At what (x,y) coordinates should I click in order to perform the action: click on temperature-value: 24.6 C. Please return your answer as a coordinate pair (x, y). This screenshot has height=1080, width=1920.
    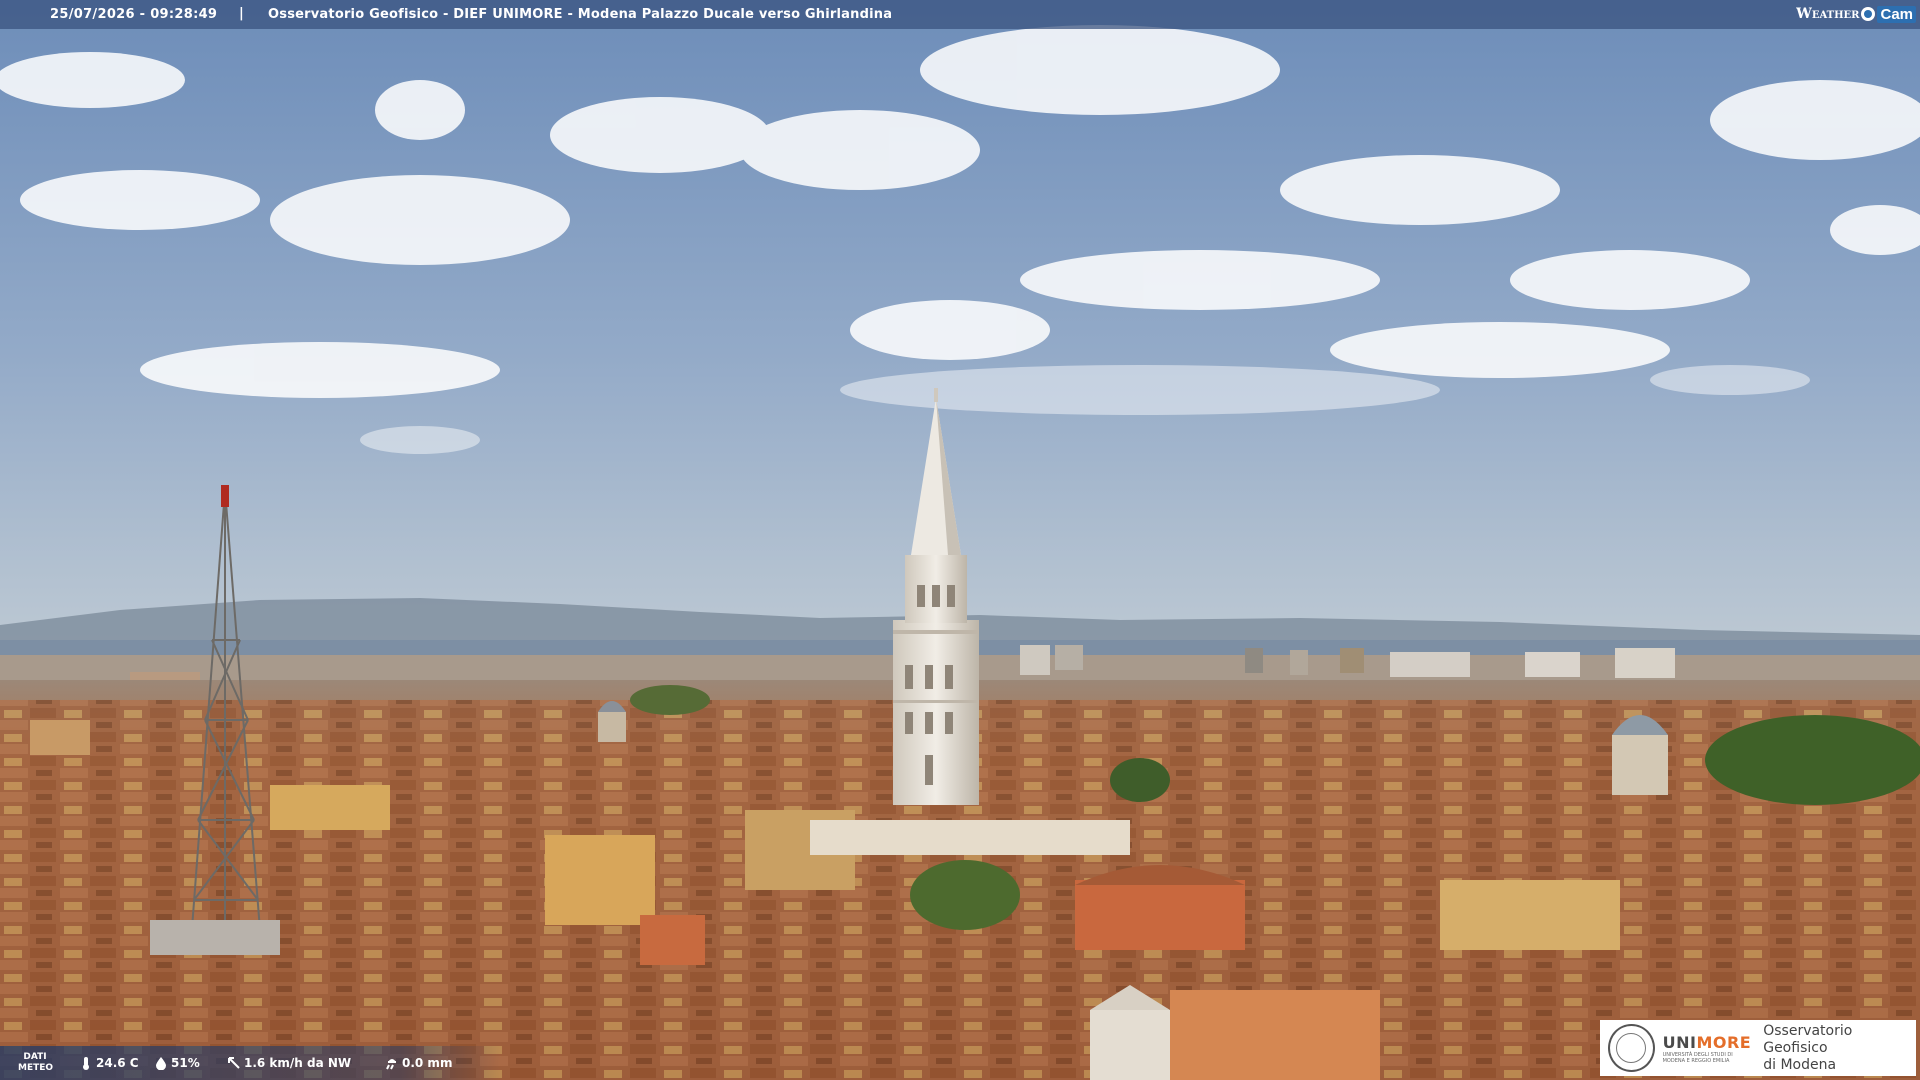
    Looking at the image, I should click on (117, 1063).